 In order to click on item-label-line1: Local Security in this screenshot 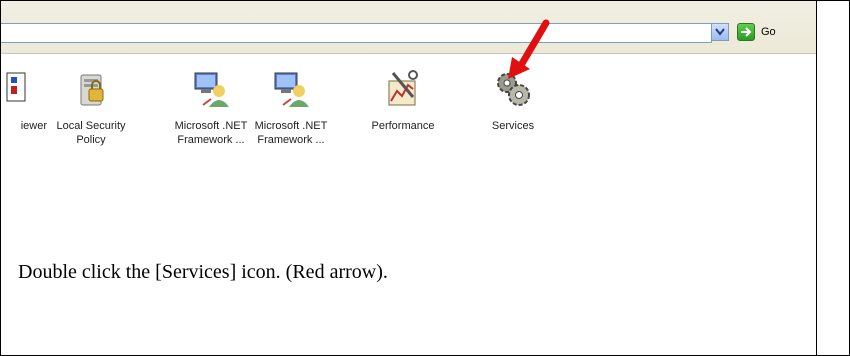, I will do `click(91, 126)`.